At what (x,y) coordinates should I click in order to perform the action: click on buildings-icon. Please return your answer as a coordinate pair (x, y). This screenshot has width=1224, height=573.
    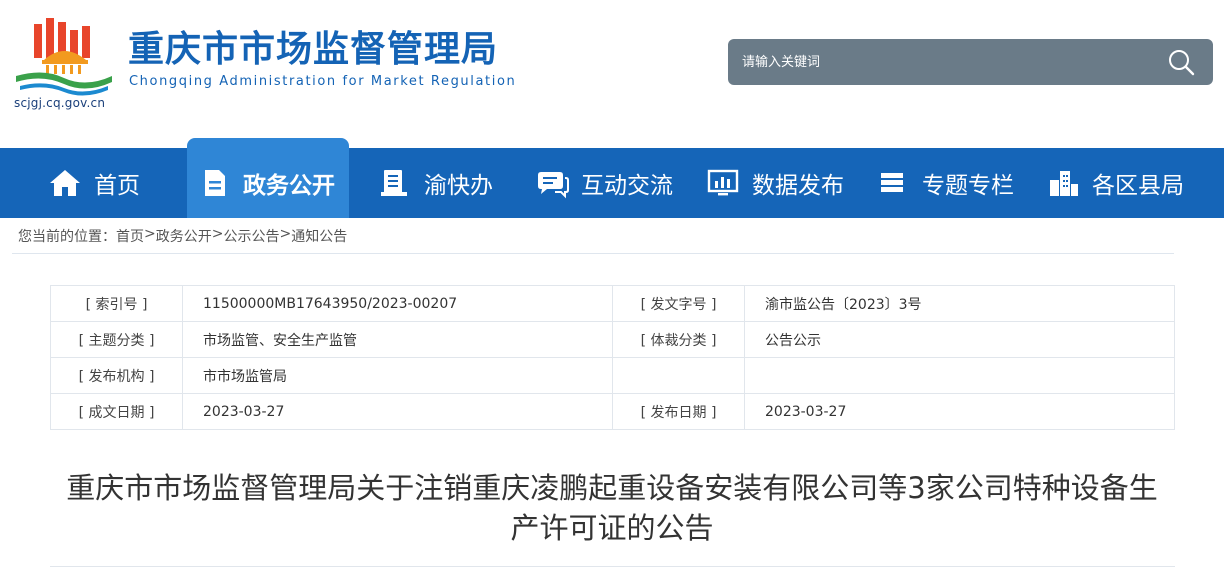
    Looking at the image, I should click on (1064, 183).